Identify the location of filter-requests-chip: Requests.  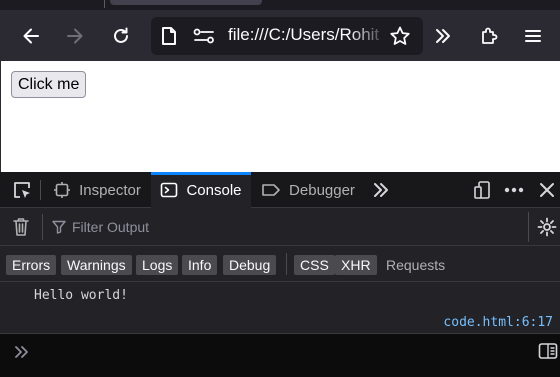
(415, 265).